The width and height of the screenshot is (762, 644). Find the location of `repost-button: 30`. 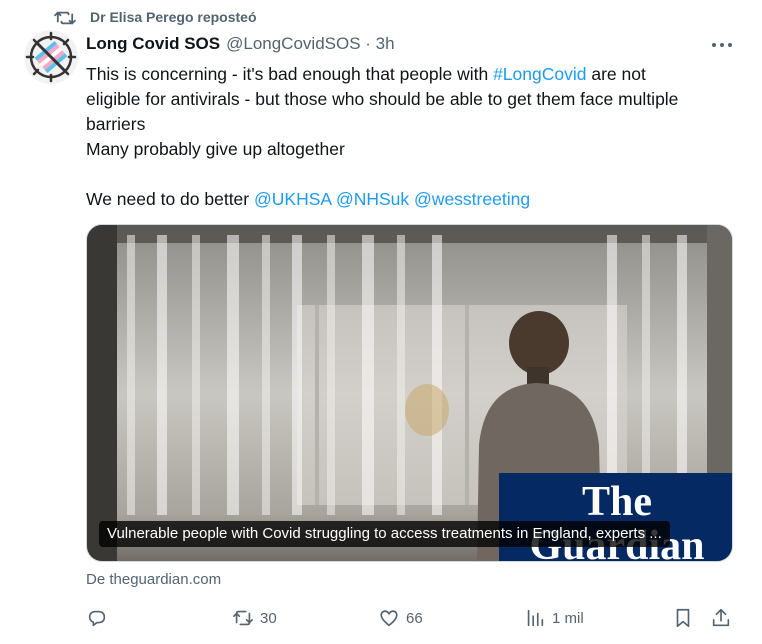

repost-button: 30 is located at coordinates (254, 618).